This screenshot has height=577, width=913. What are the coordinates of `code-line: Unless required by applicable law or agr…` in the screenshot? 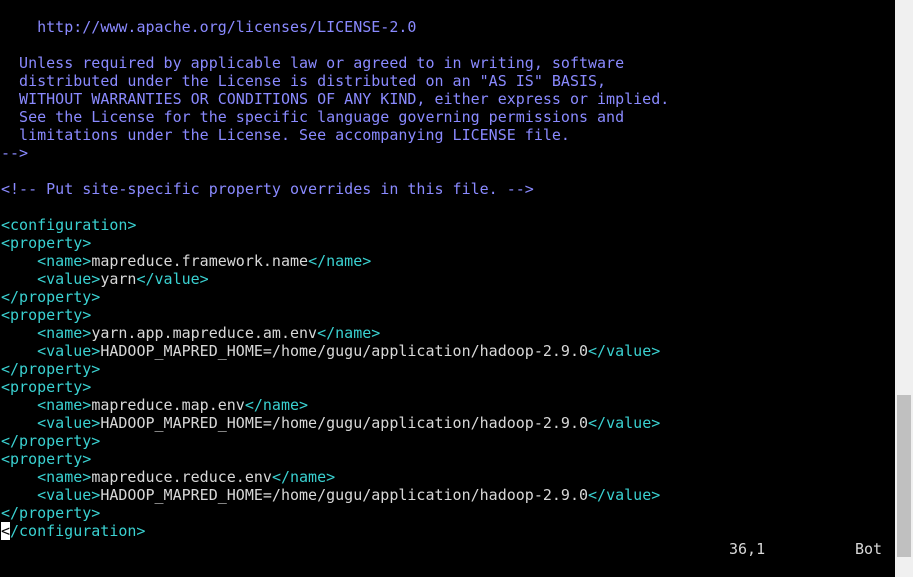 It's located at (447, 63).